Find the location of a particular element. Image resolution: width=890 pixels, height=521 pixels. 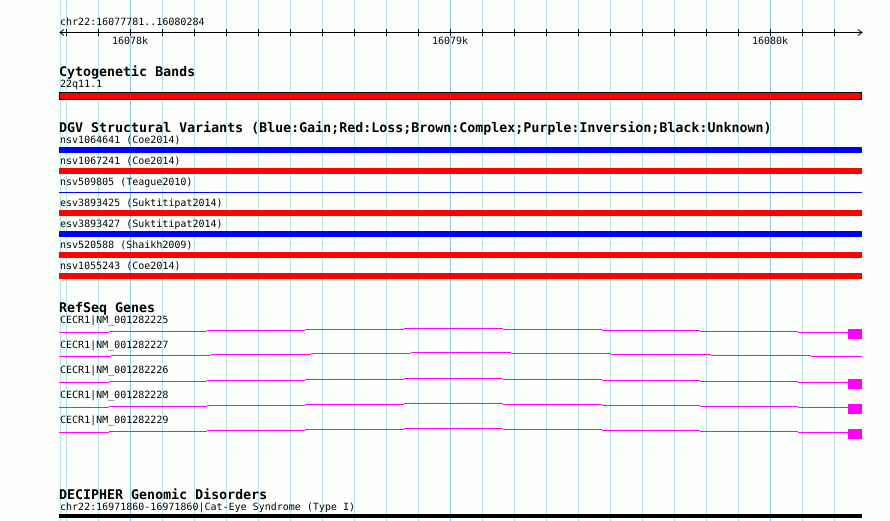

feature-label: nsv1055243 (Coe2014) is located at coordinates (119, 267).